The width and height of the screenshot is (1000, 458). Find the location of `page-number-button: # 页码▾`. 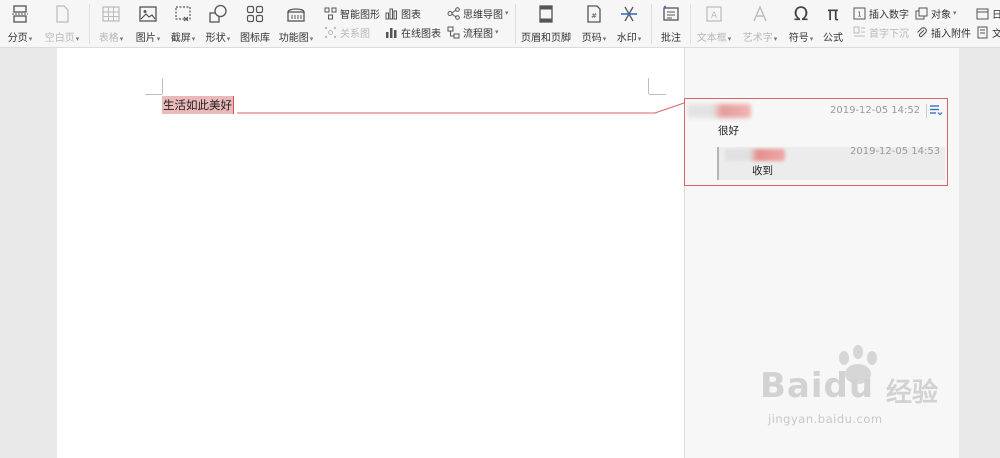

page-number-button: # 页码▾ is located at coordinates (594, 24).